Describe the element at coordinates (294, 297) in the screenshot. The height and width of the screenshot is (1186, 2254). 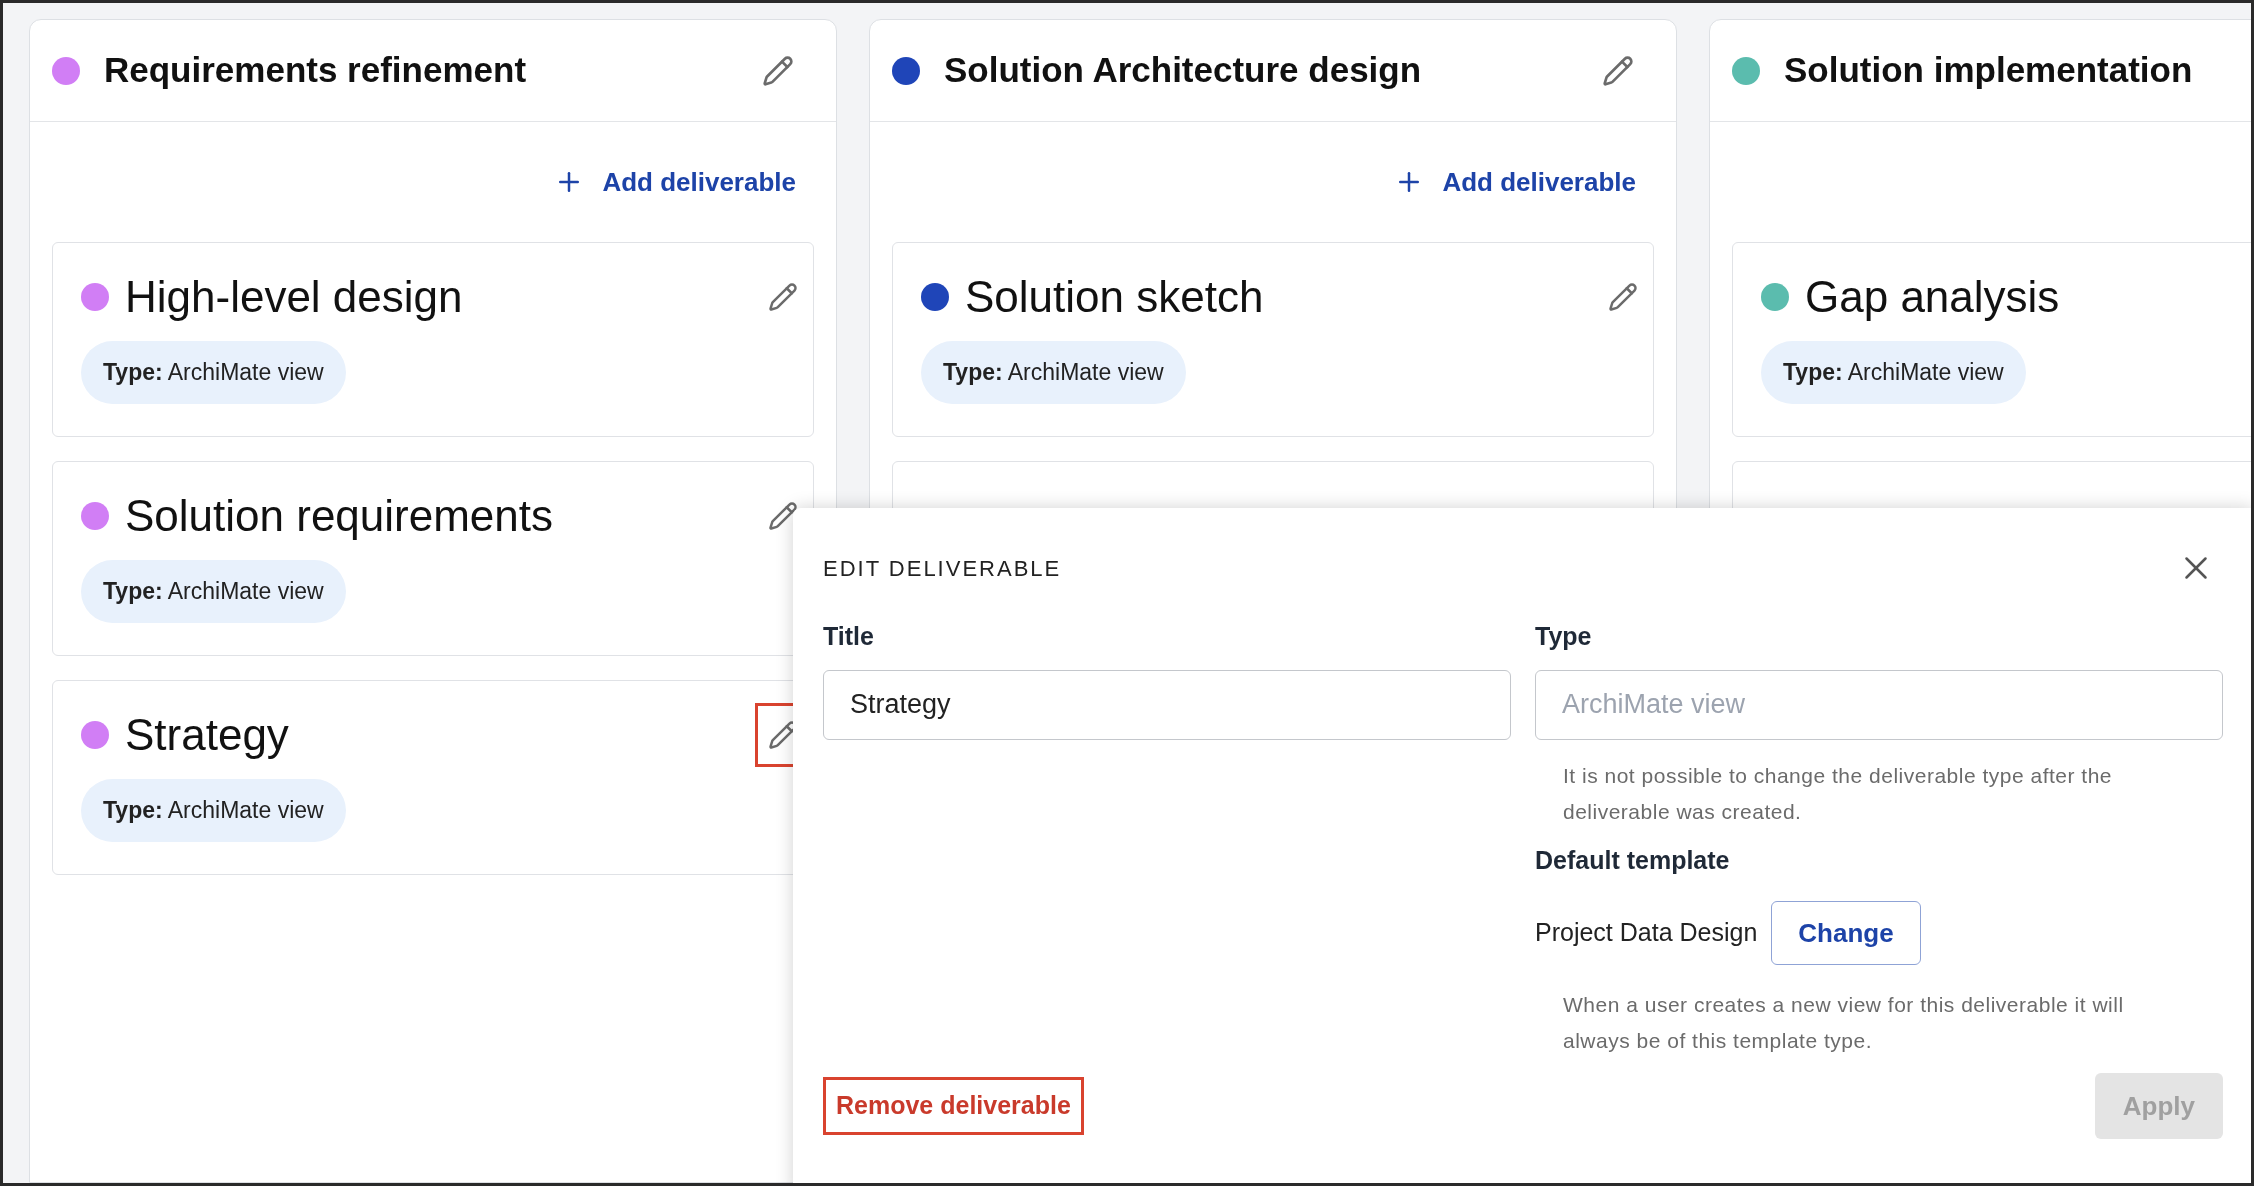
I see `deliverable-title: High-level design` at that location.